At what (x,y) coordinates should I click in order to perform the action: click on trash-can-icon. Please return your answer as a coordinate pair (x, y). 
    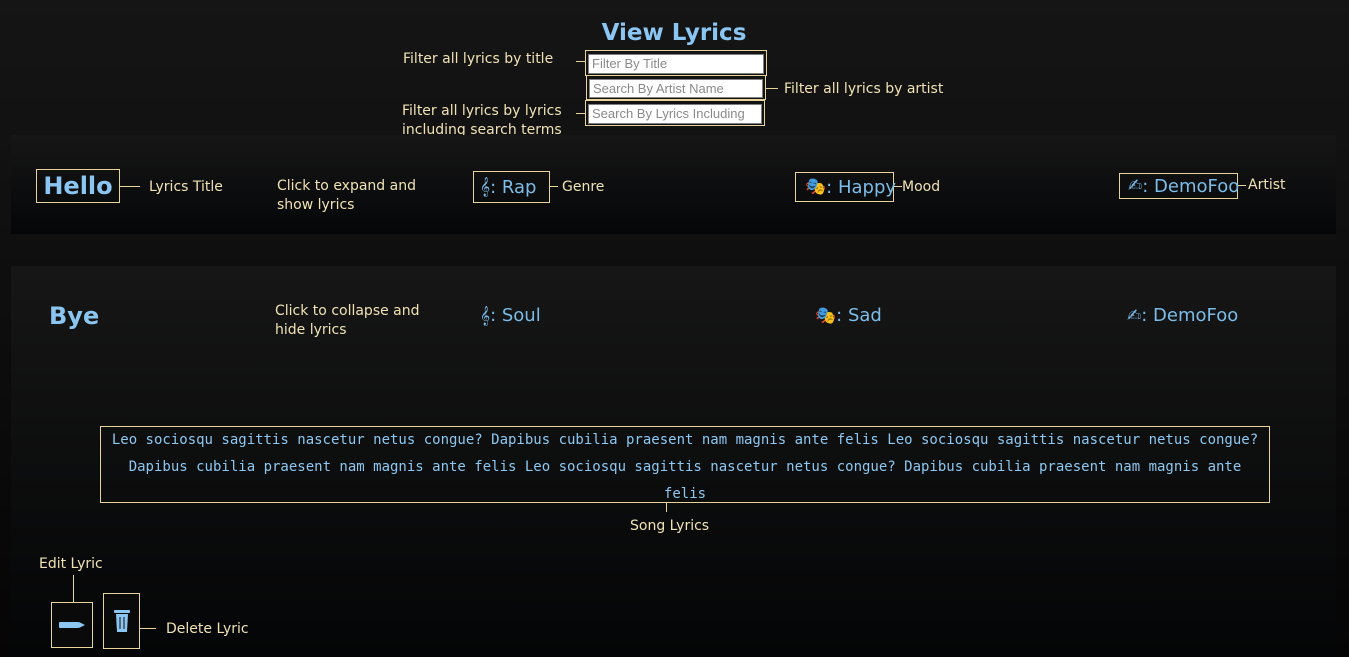
    Looking at the image, I should click on (121, 621).